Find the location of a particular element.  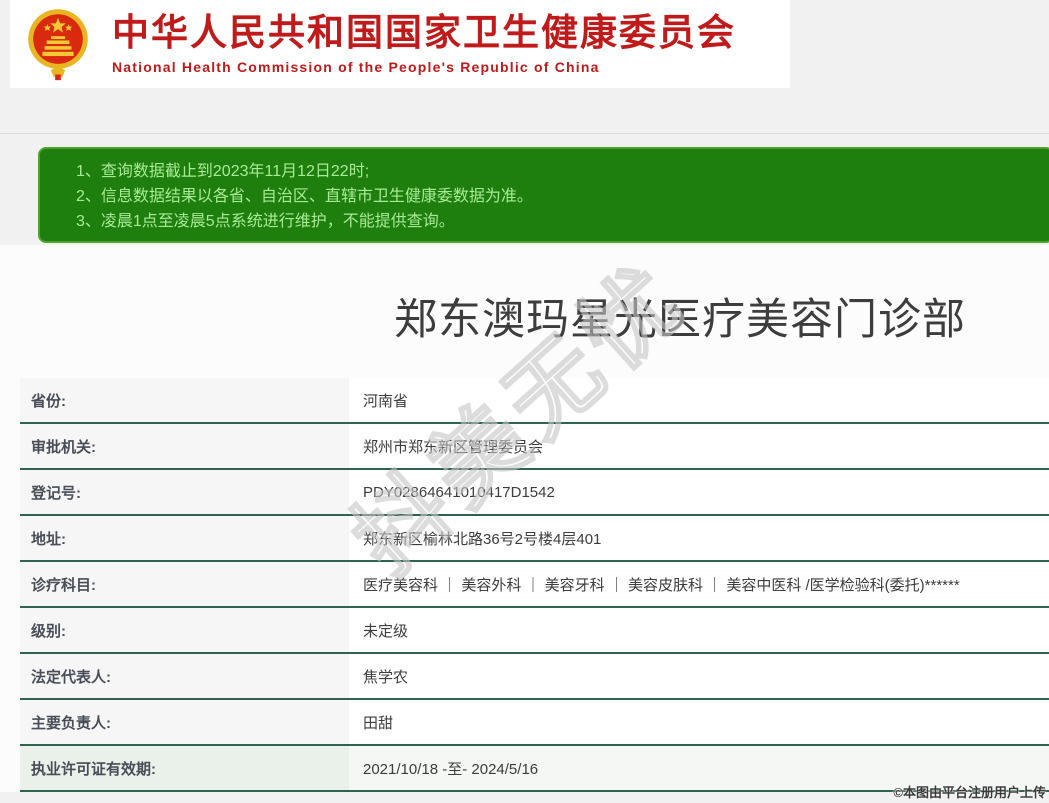

row-value: 田甜 is located at coordinates (699, 722).